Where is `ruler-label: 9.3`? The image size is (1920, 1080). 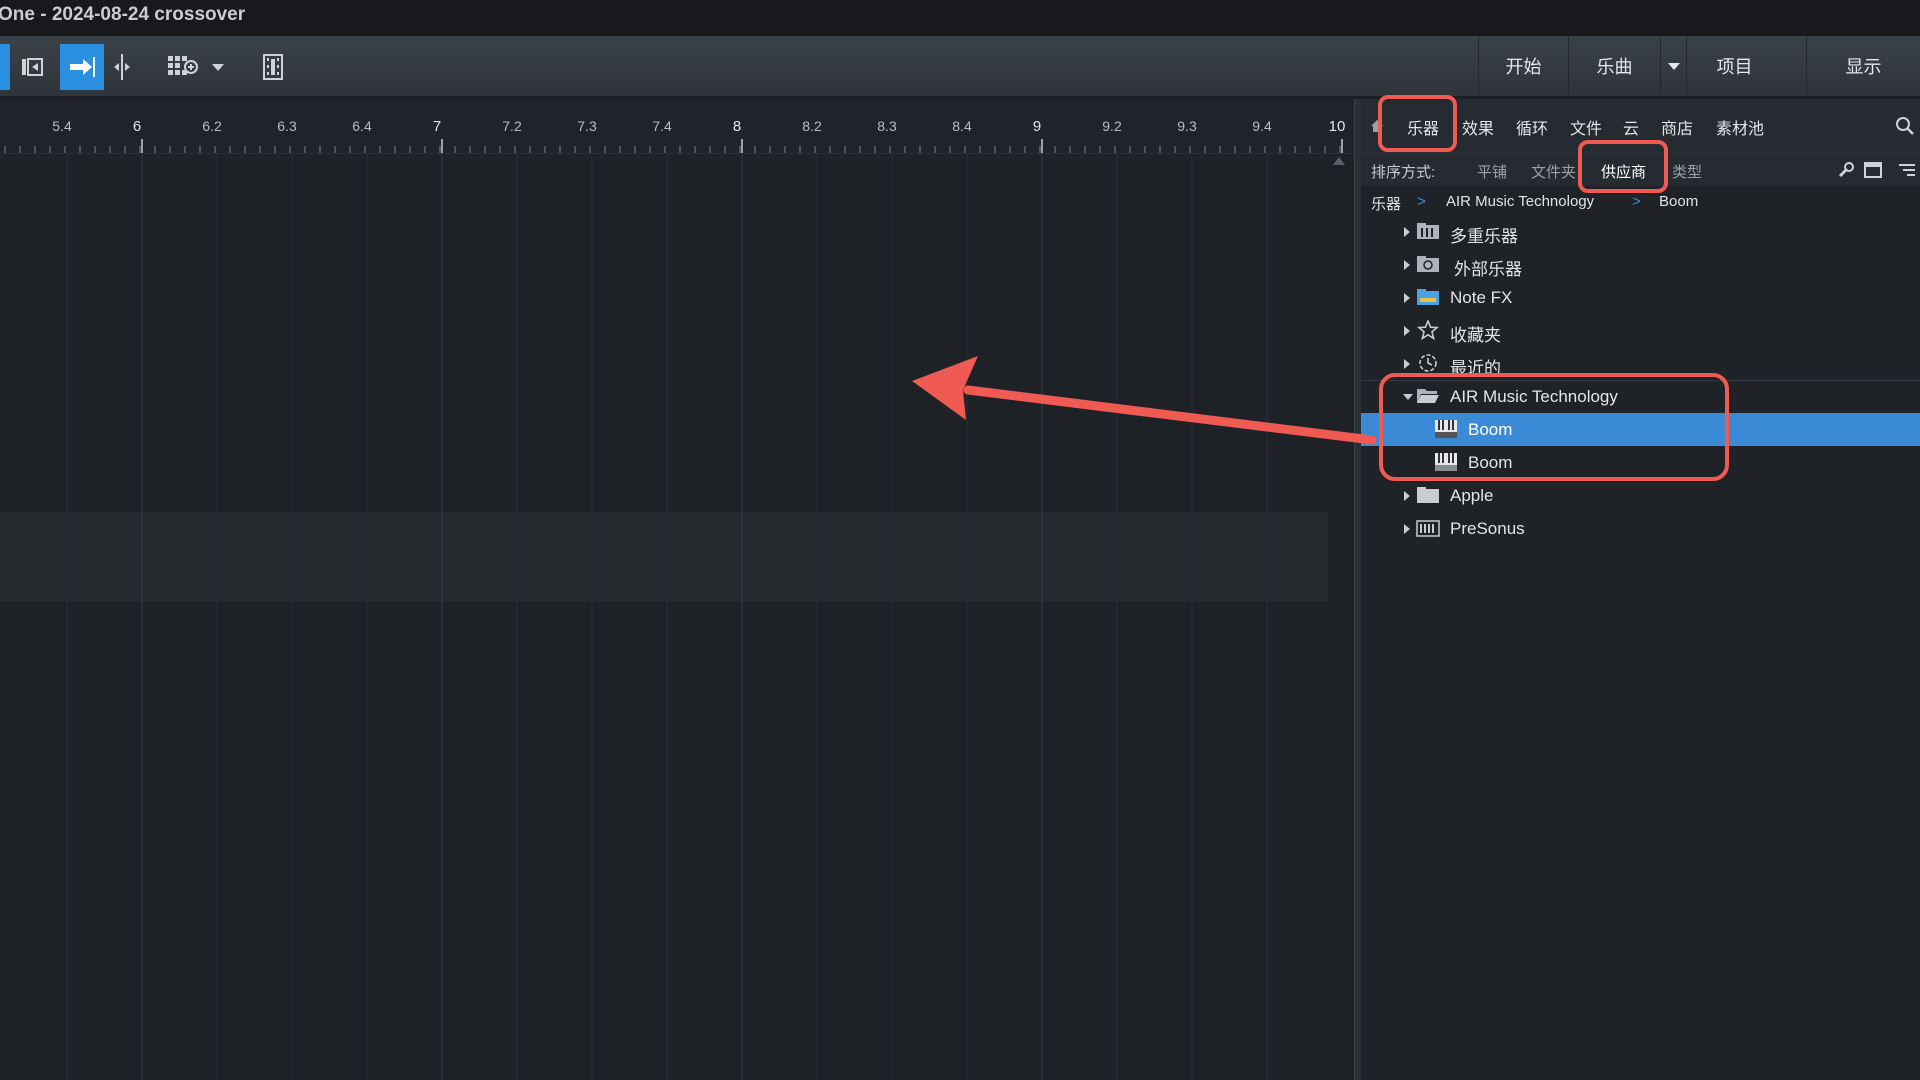
ruler-label: 9.3 is located at coordinates (1187, 126).